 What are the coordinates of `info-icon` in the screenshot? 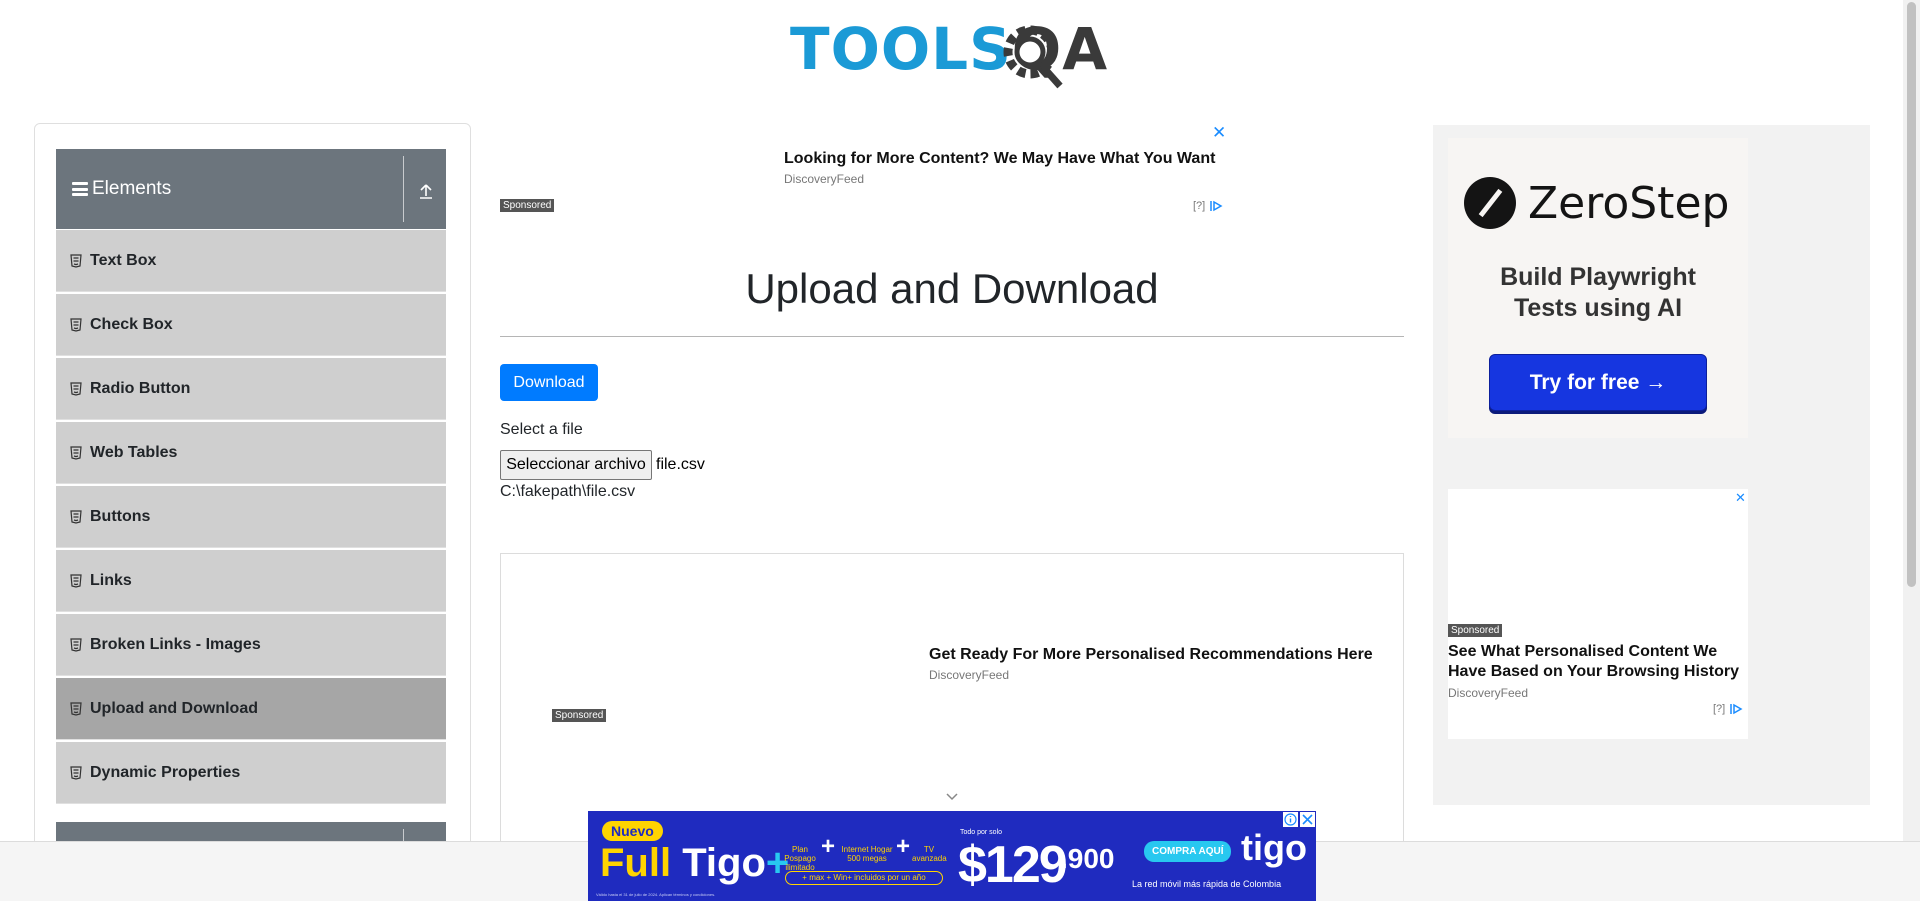 It's located at (1290, 819).